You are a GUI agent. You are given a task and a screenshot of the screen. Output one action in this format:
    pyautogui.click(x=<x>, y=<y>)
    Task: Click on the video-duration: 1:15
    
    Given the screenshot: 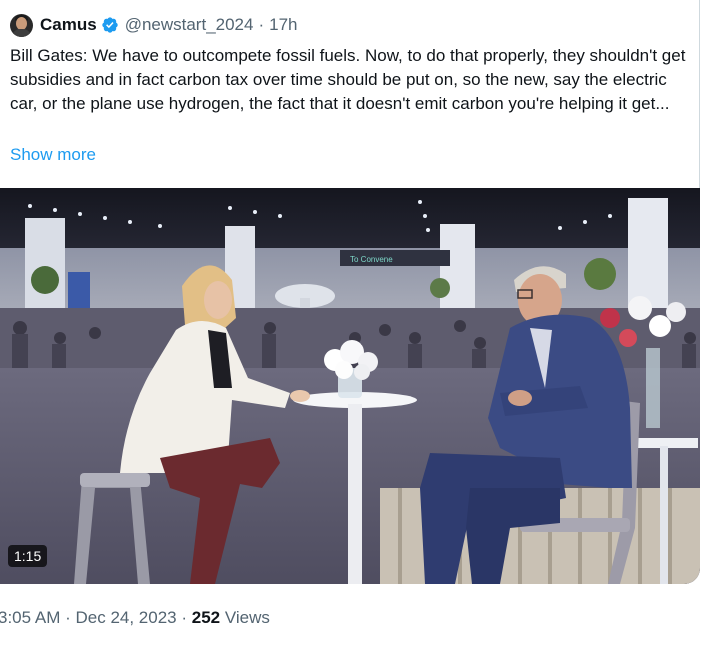 What is the action you would take?
    pyautogui.click(x=28, y=556)
    